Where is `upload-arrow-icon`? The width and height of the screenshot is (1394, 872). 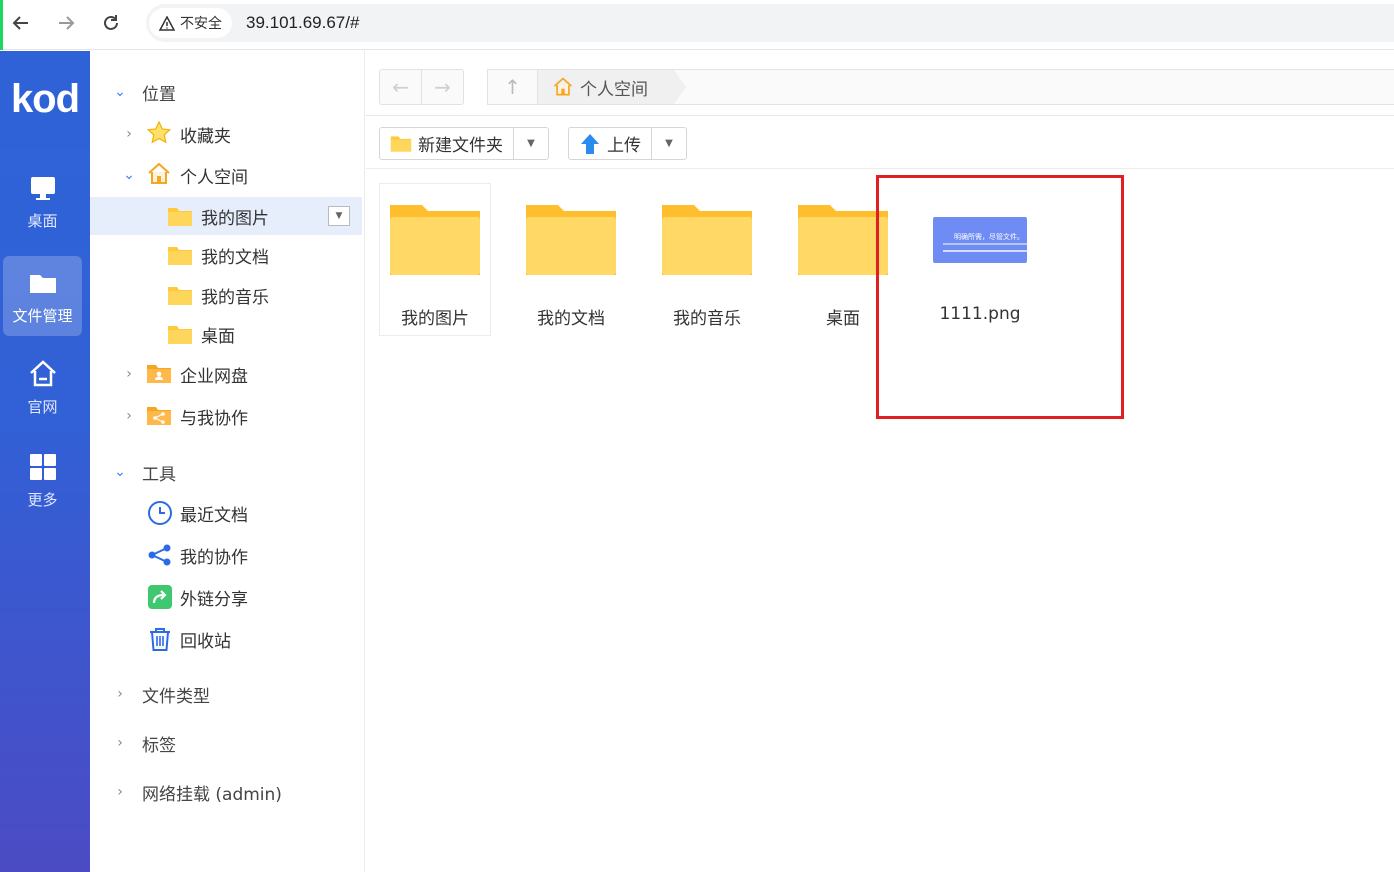
upload-arrow-icon is located at coordinates (590, 143).